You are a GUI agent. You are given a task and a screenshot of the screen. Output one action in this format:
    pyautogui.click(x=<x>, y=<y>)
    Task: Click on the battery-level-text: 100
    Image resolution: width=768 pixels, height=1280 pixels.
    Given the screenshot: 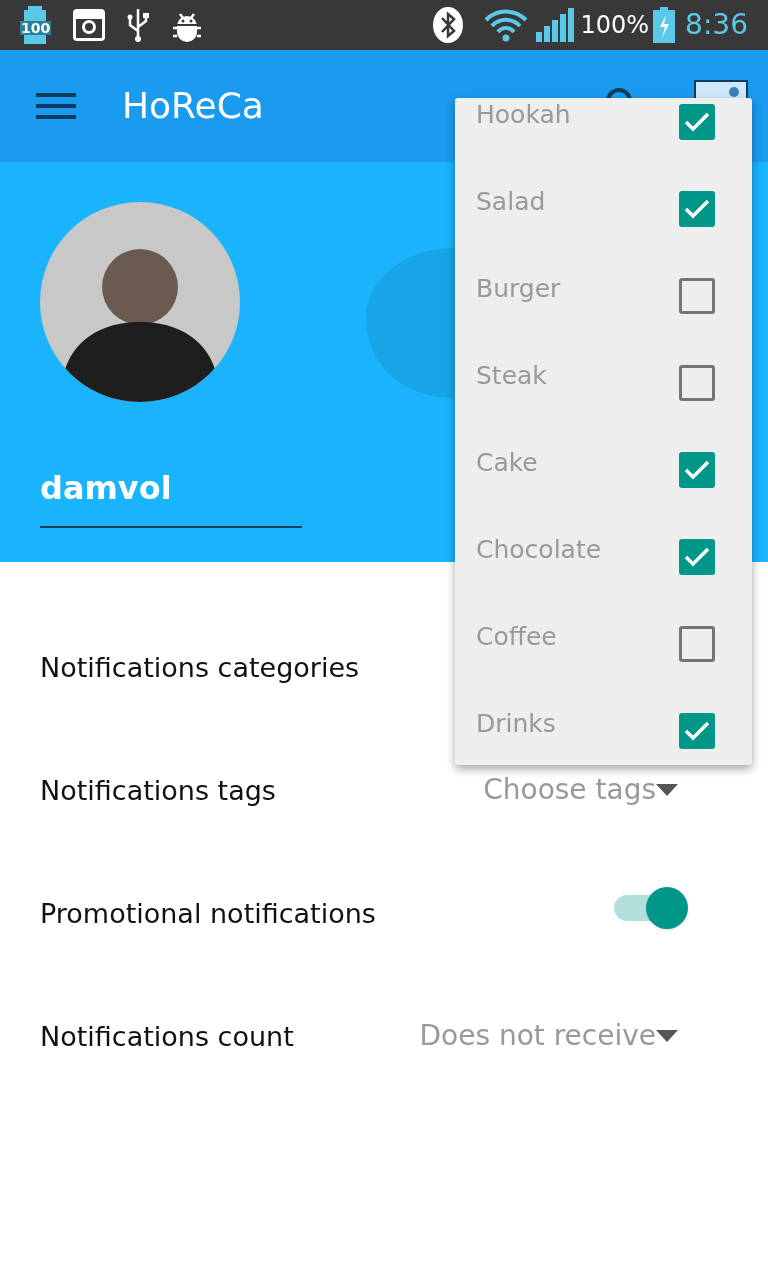 What is the action you would take?
    pyautogui.click(x=36, y=28)
    